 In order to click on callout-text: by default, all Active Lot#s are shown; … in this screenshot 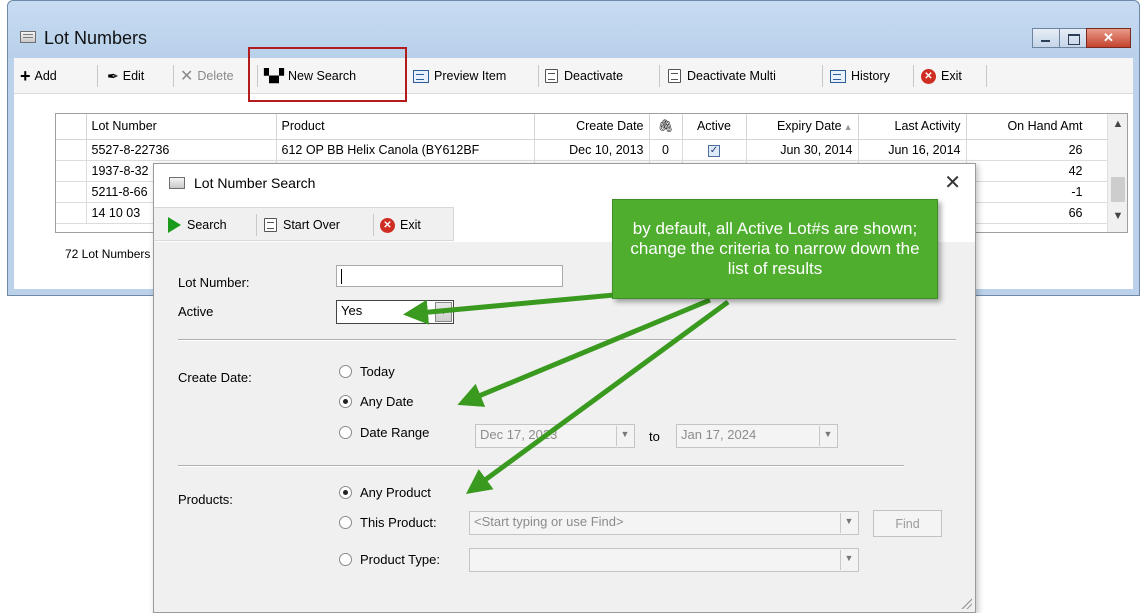, I will do `click(775, 248)`.